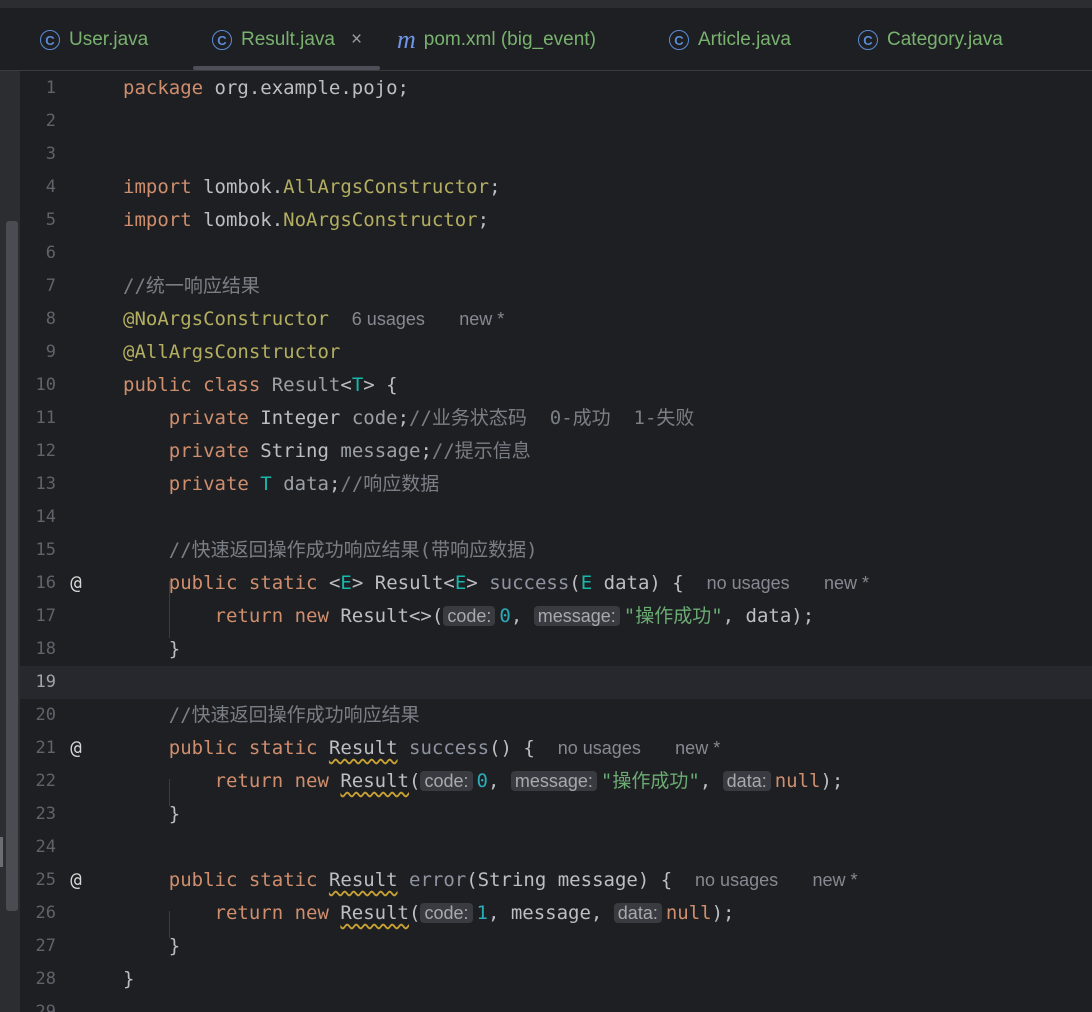 The height and width of the screenshot is (1012, 1092). I want to click on line-number: 6, so click(38, 253).